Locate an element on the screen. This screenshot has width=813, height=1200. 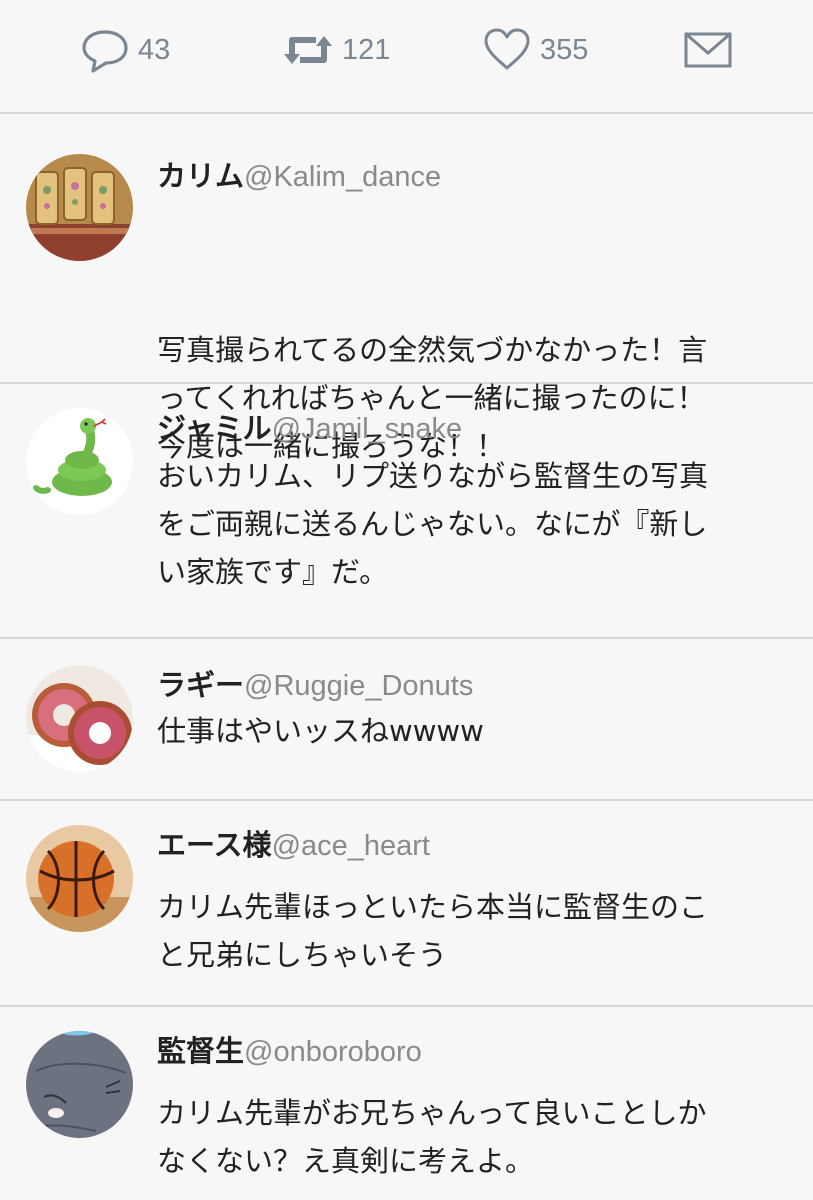
display-name: エース様 is located at coordinates (214, 845).